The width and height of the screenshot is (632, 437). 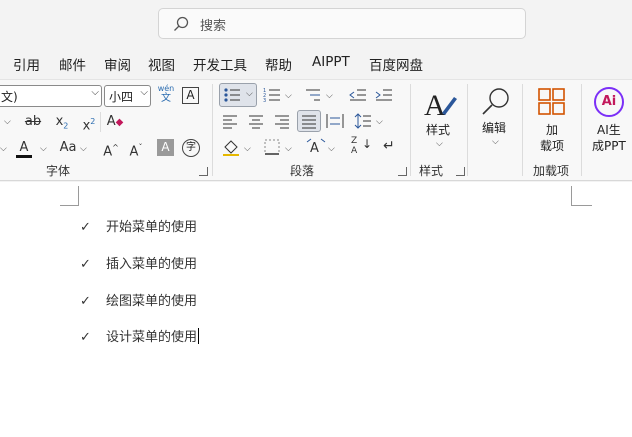 I want to click on list-item: ✓ 绘图菜单的使用, so click(x=138, y=299).